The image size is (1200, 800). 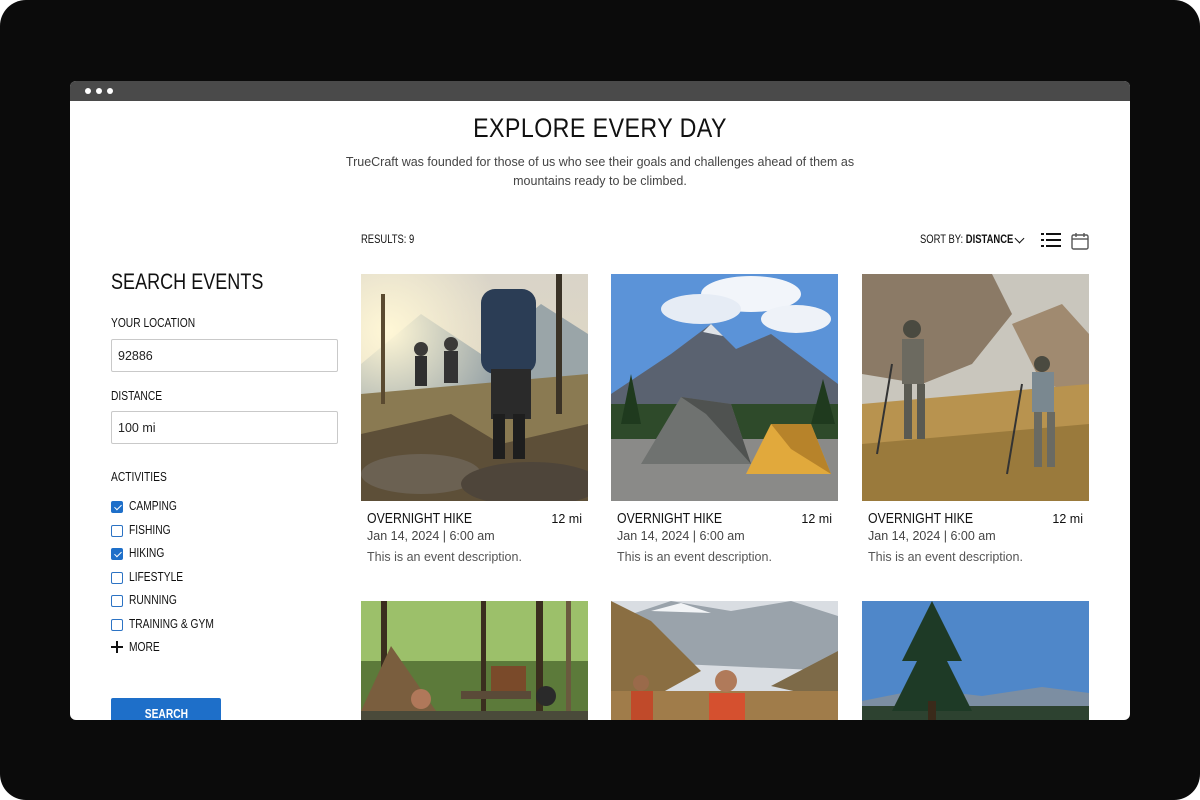 I want to click on distance-label-text: DISTANCE, so click(x=137, y=396).